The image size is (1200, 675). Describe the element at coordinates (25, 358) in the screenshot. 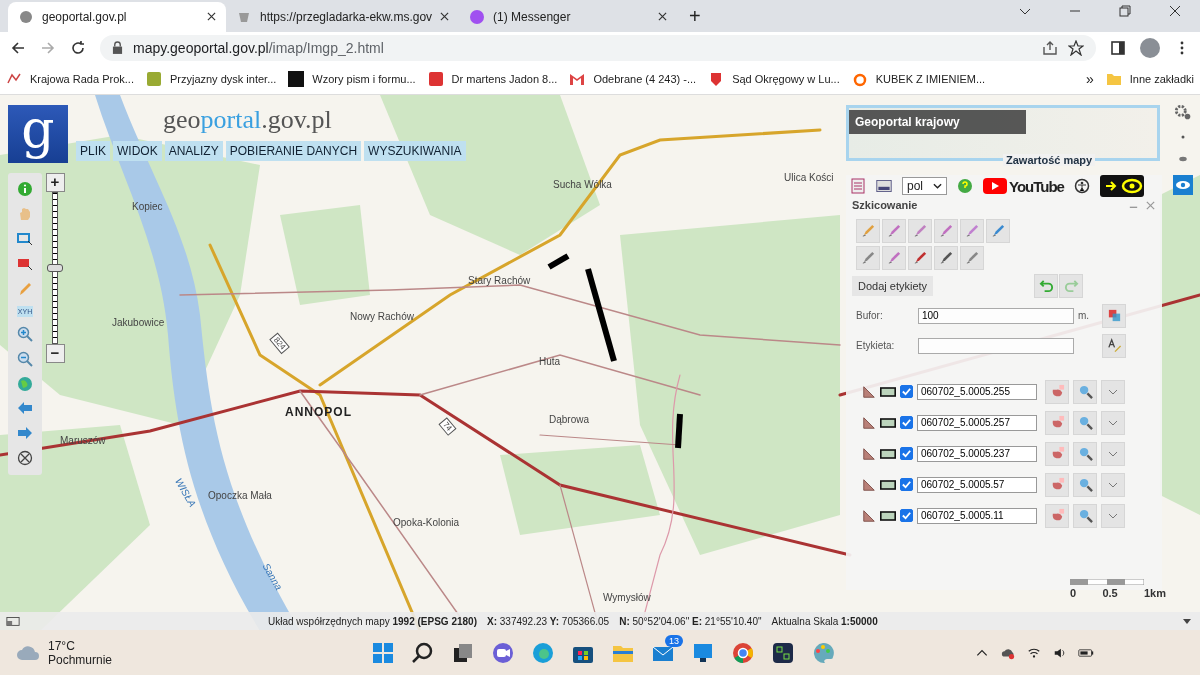

I see `zoom-out-icon` at that location.